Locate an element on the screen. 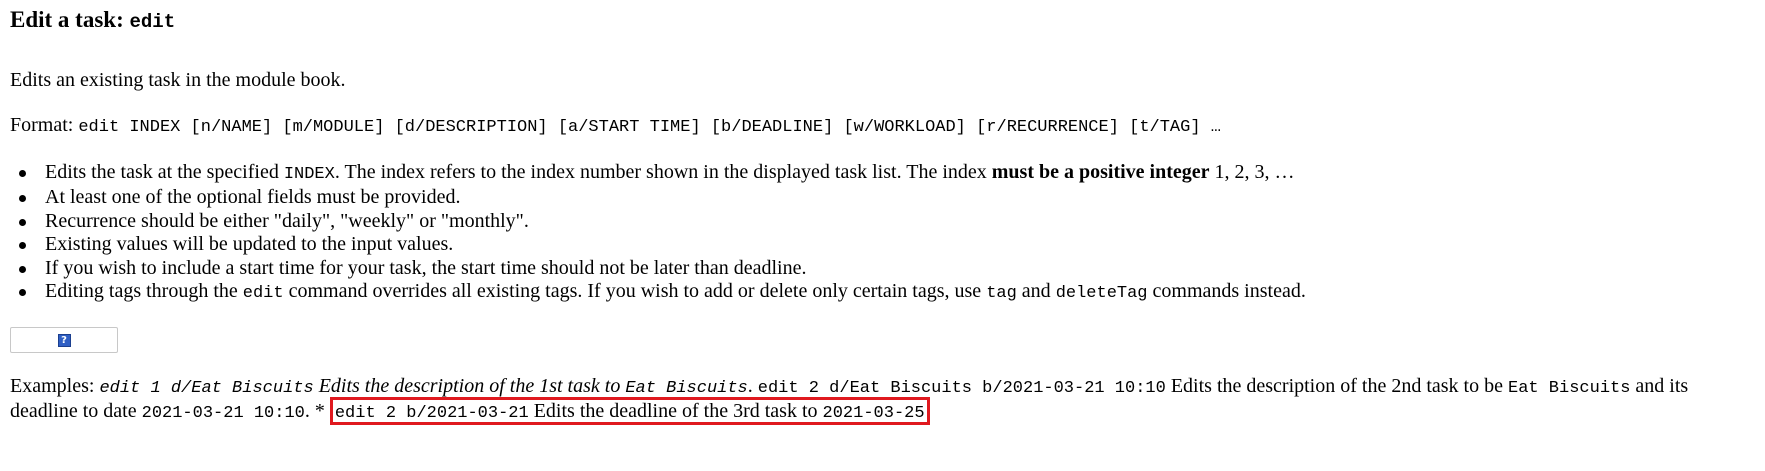 The height and width of the screenshot is (471, 1765). broken-image-icon: ? is located at coordinates (64, 340).